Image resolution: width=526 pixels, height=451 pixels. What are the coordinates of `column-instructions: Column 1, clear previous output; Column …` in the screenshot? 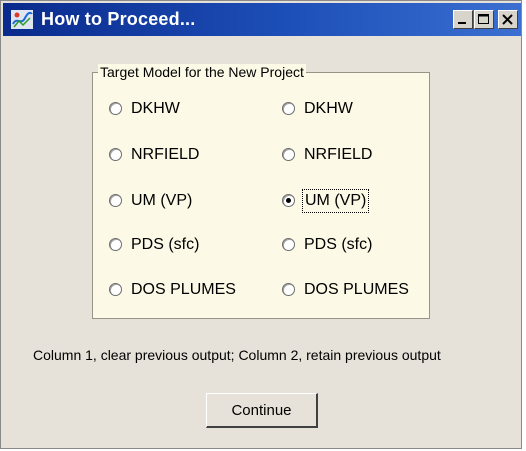 It's located at (237, 355).